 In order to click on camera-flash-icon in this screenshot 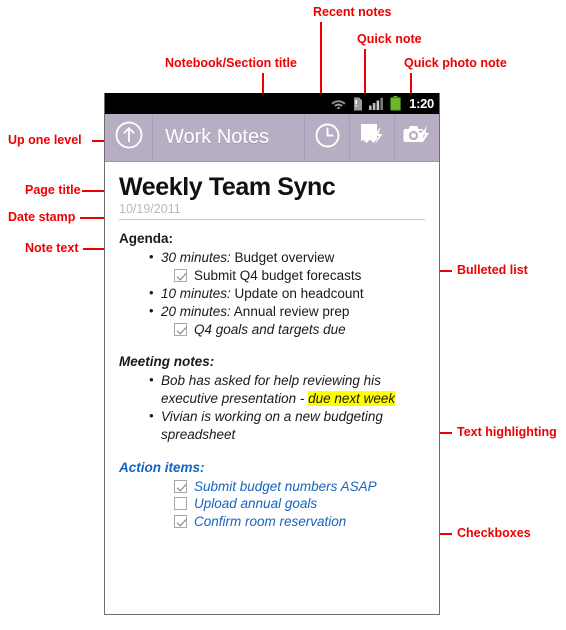, I will do `click(417, 137)`.